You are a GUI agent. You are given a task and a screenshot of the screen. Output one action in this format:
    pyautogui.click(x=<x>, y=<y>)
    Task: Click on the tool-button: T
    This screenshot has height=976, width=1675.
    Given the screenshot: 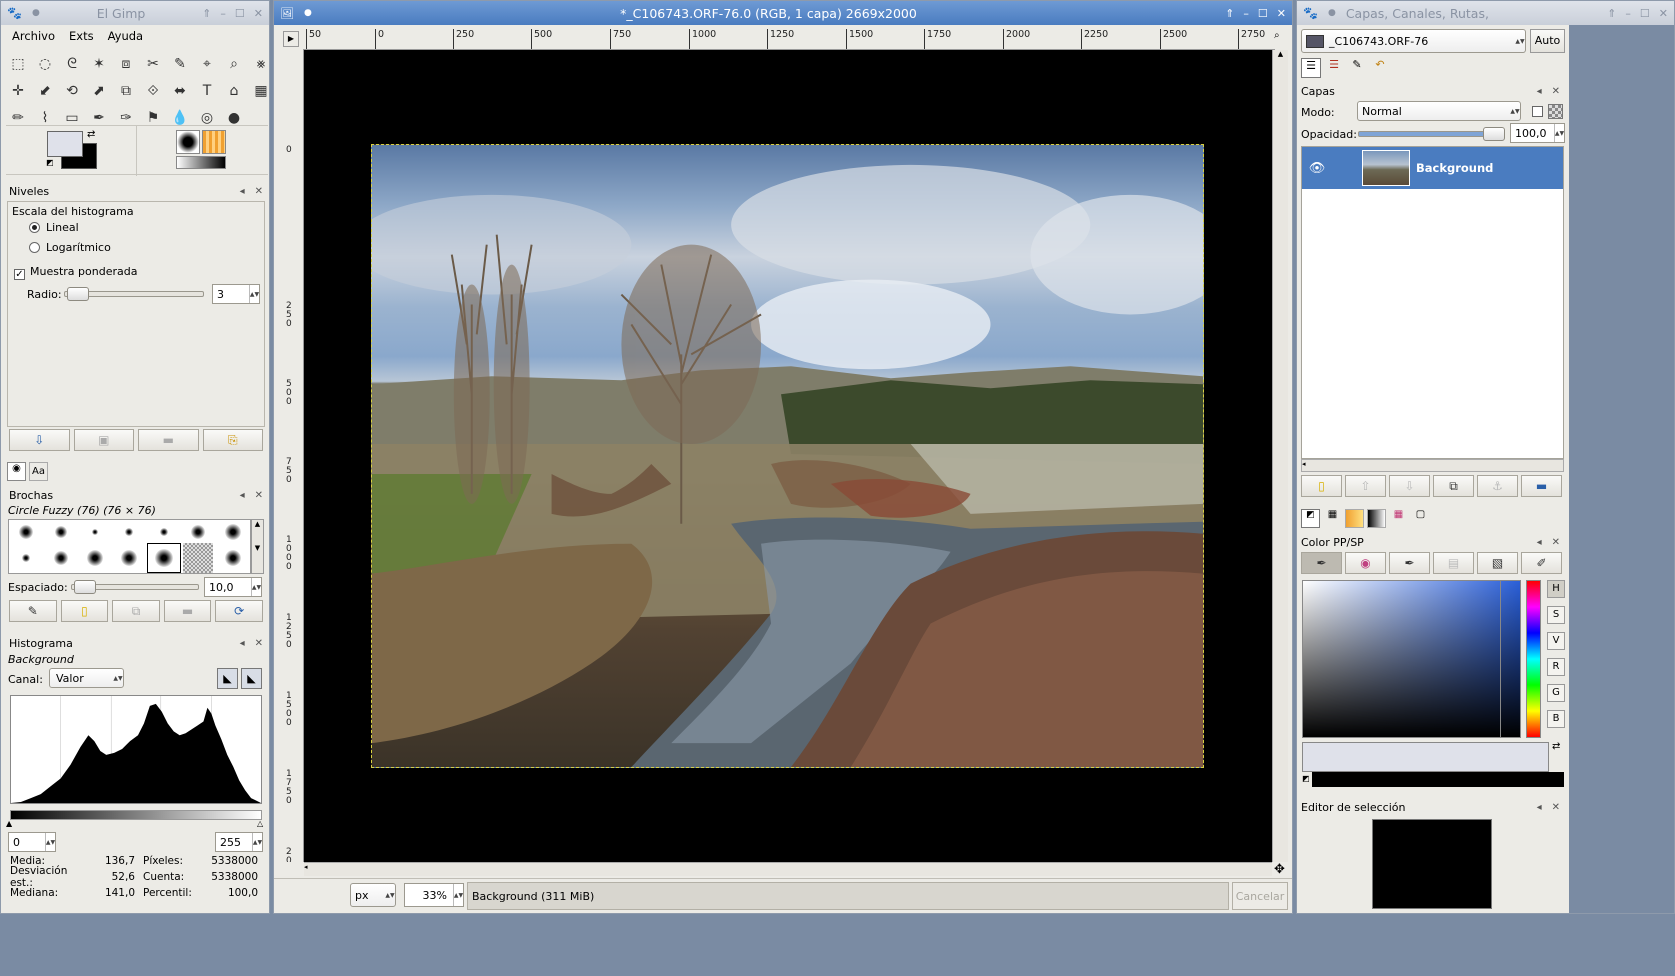 What is the action you would take?
    pyautogui.click(x=207, y=90)
    